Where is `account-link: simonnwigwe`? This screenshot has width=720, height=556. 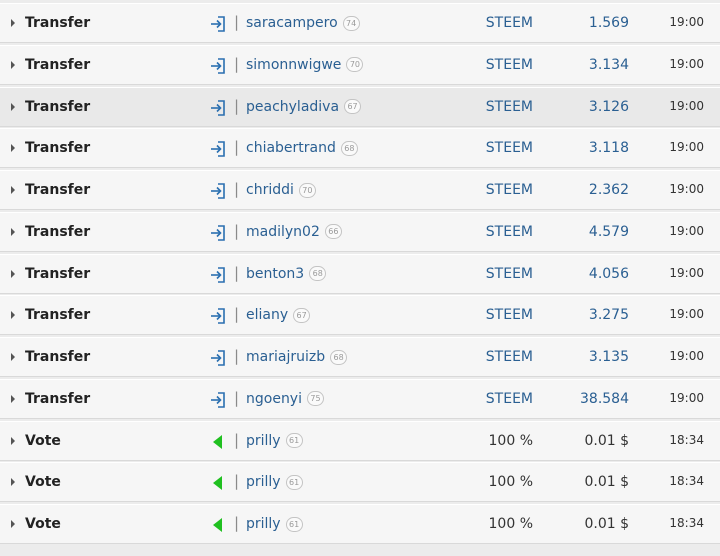
account-link: simonnwigwe is located at coordinates (293, 65).